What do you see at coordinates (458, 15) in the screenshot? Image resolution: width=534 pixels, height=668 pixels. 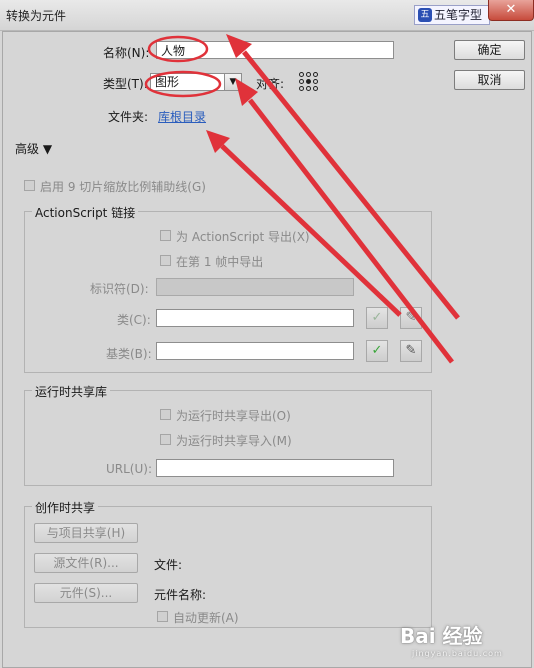 I see `ime-label: 五笔字型` at bounding box center [458, 15].